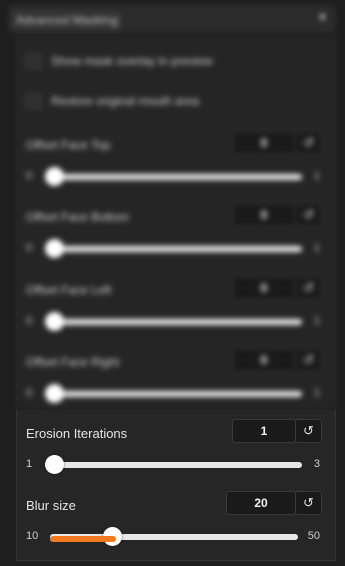 Image resolution: width=345 pixels, height=566 pixels. What do you see at coordinates (264, 360) in the screenshot?
I see `offset-right-number-input: 0` at bounding box center [264, 360].